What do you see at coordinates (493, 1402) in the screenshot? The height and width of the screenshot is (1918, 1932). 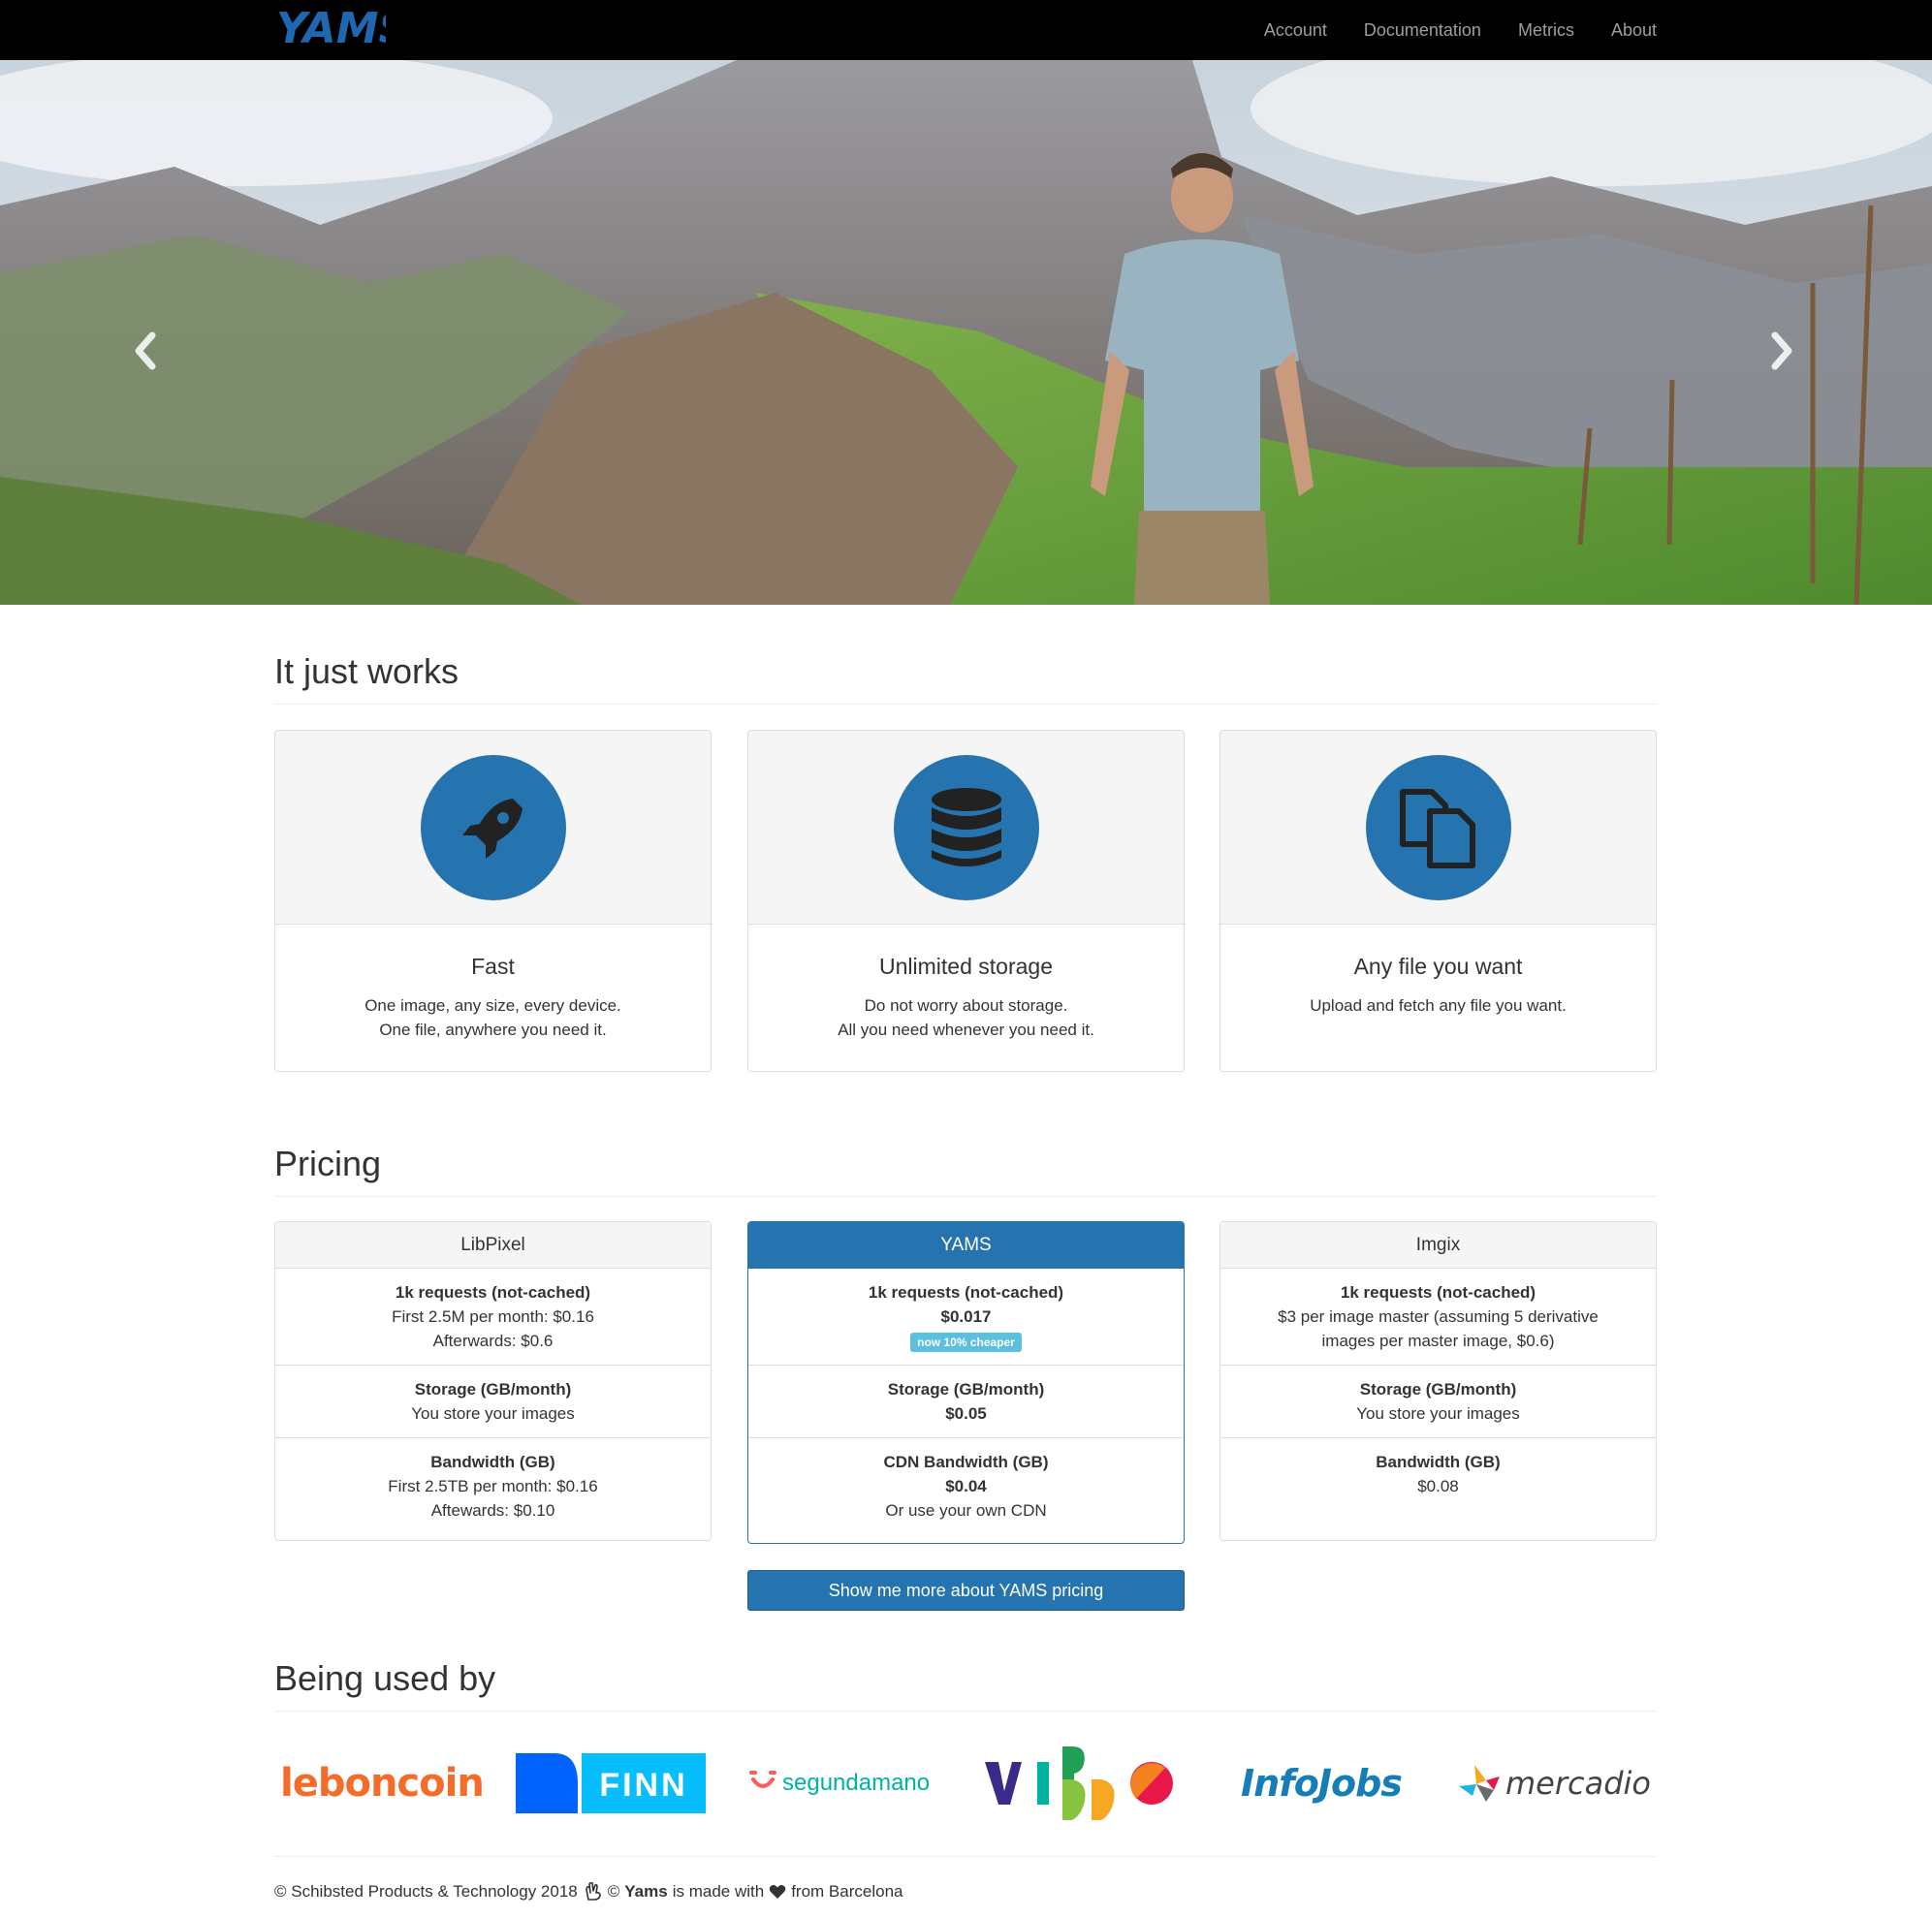 I see `pricing-storage-row: Storage (GB/month) You store your images` at bounding box center [493, 1402].